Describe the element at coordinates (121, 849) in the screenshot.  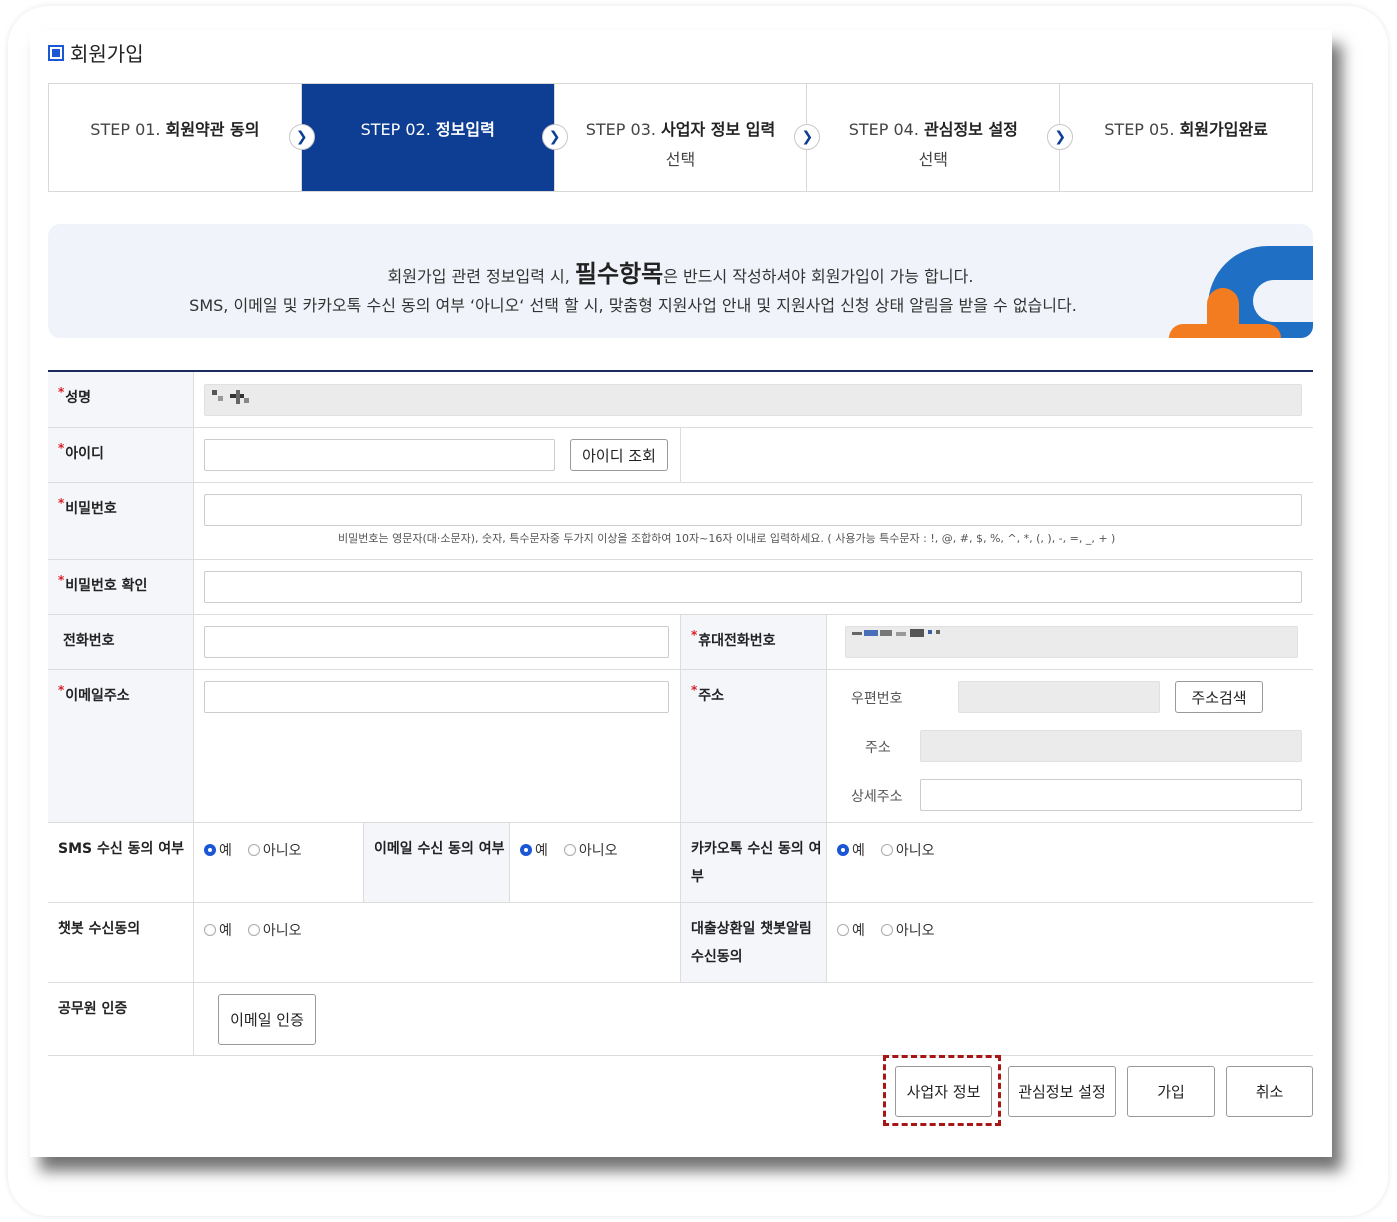
I see `sms-label-text: SMS 수신 동의 여부` at that location.